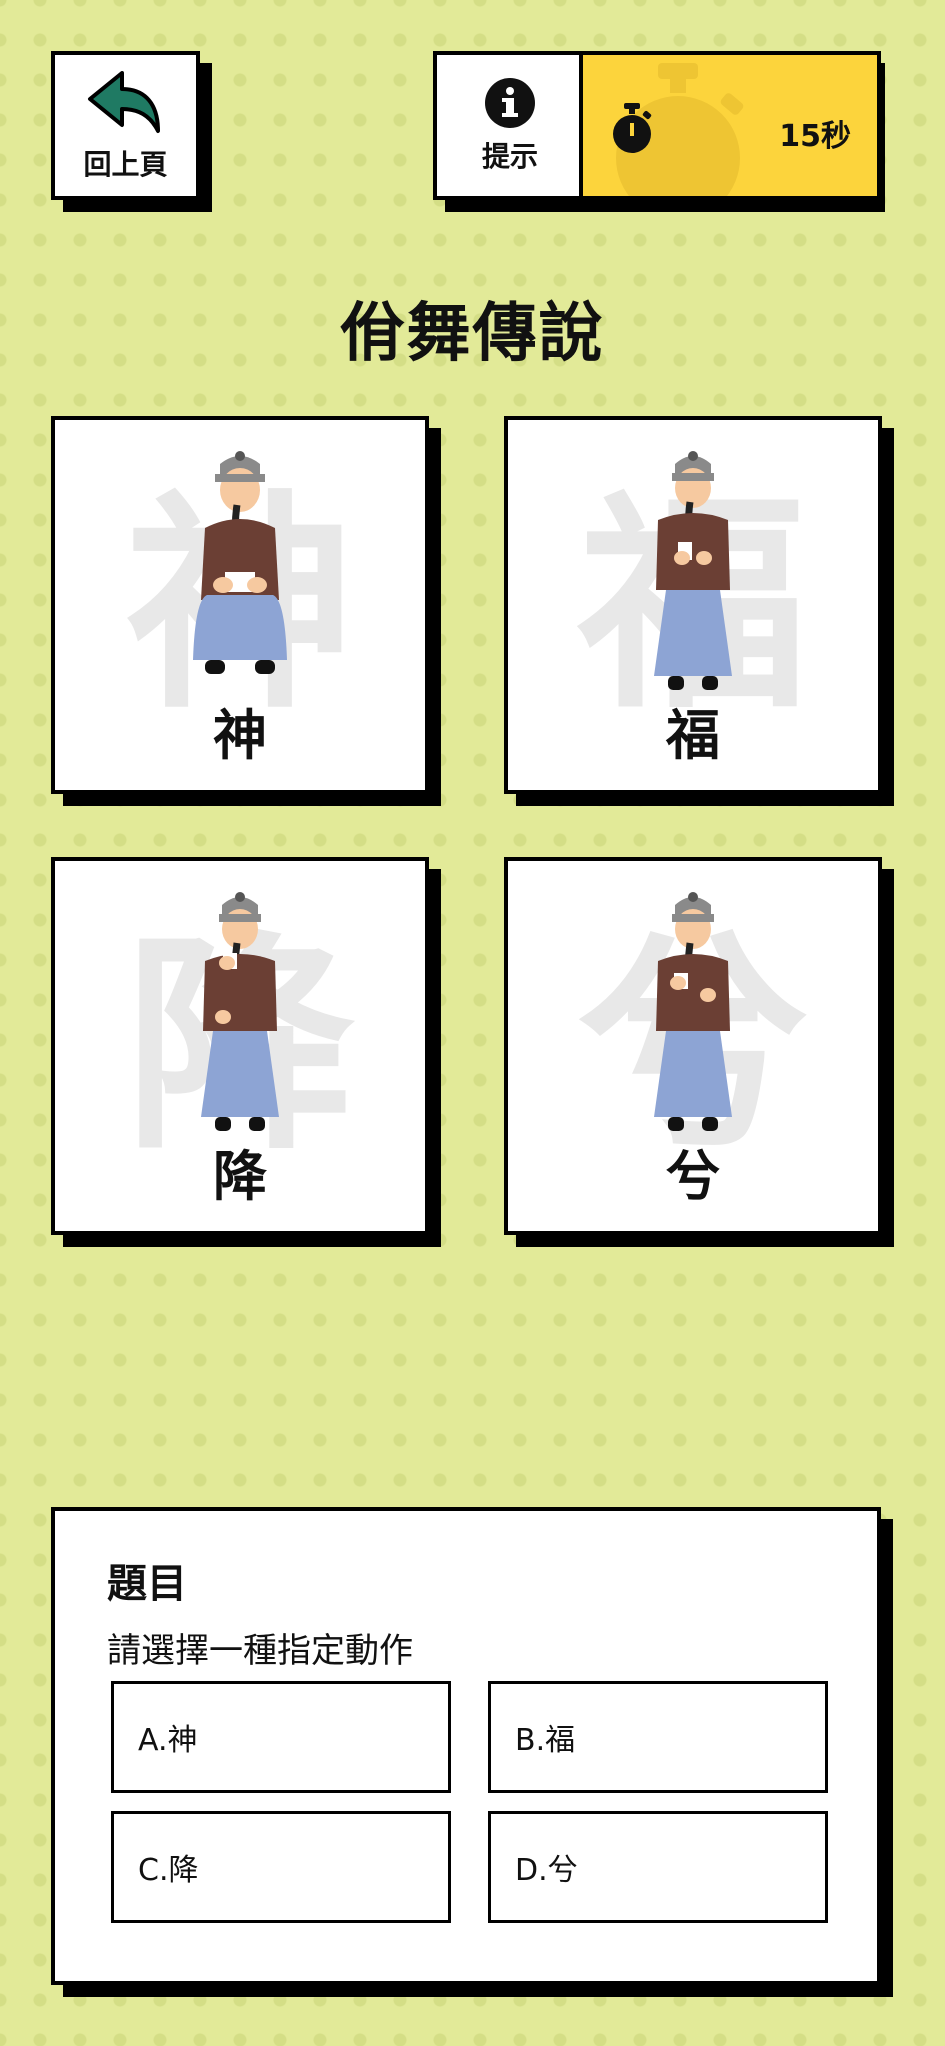 The height and width of the screenshot is (2046, 945). I want to click on stopwatch-icon, so click(632, 128).